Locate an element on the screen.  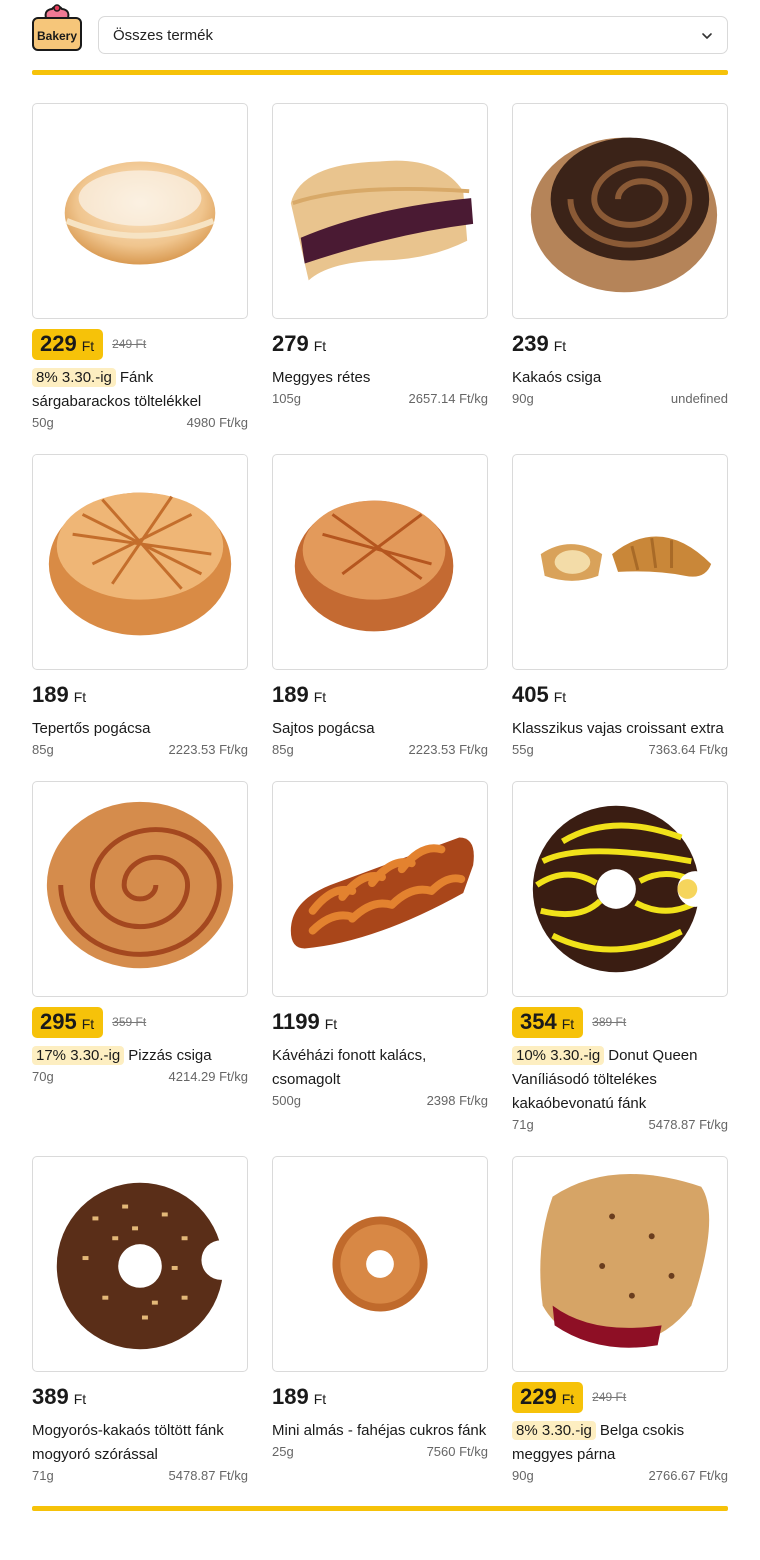
bakery-logo: Bakery is located at coordinates (57, 28).